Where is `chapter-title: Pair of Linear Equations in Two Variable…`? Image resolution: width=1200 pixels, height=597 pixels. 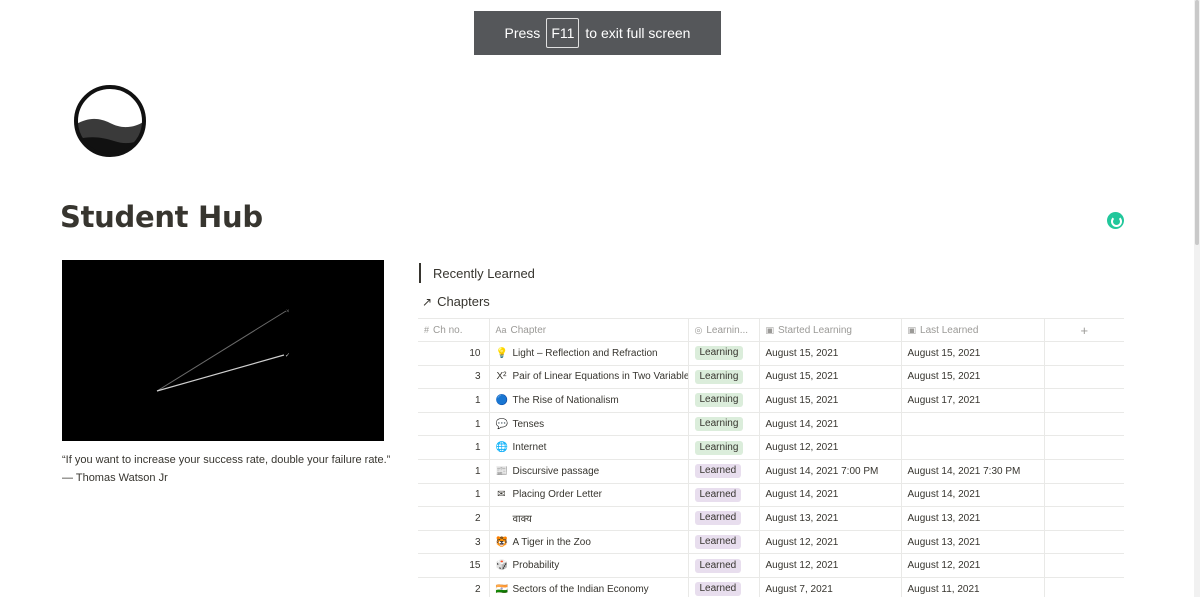
chapter-title: Pair of Linear Equations in Two Variable… is located at coordinates (600, 376).